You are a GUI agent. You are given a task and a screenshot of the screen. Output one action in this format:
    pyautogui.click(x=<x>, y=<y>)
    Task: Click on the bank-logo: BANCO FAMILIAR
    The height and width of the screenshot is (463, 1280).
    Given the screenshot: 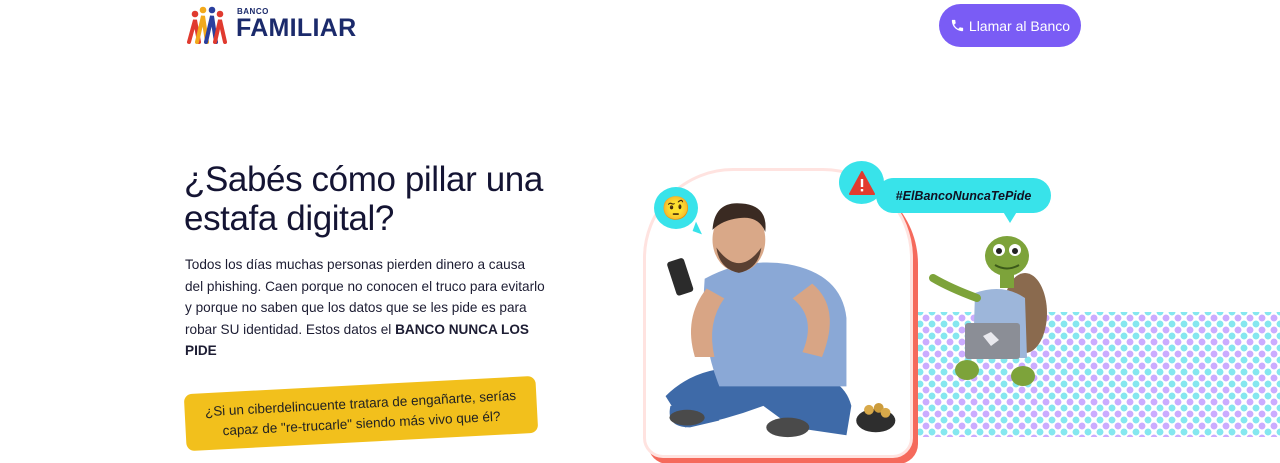 What is the action you would take?
    pyautogui.click(x=271, y=24)
    